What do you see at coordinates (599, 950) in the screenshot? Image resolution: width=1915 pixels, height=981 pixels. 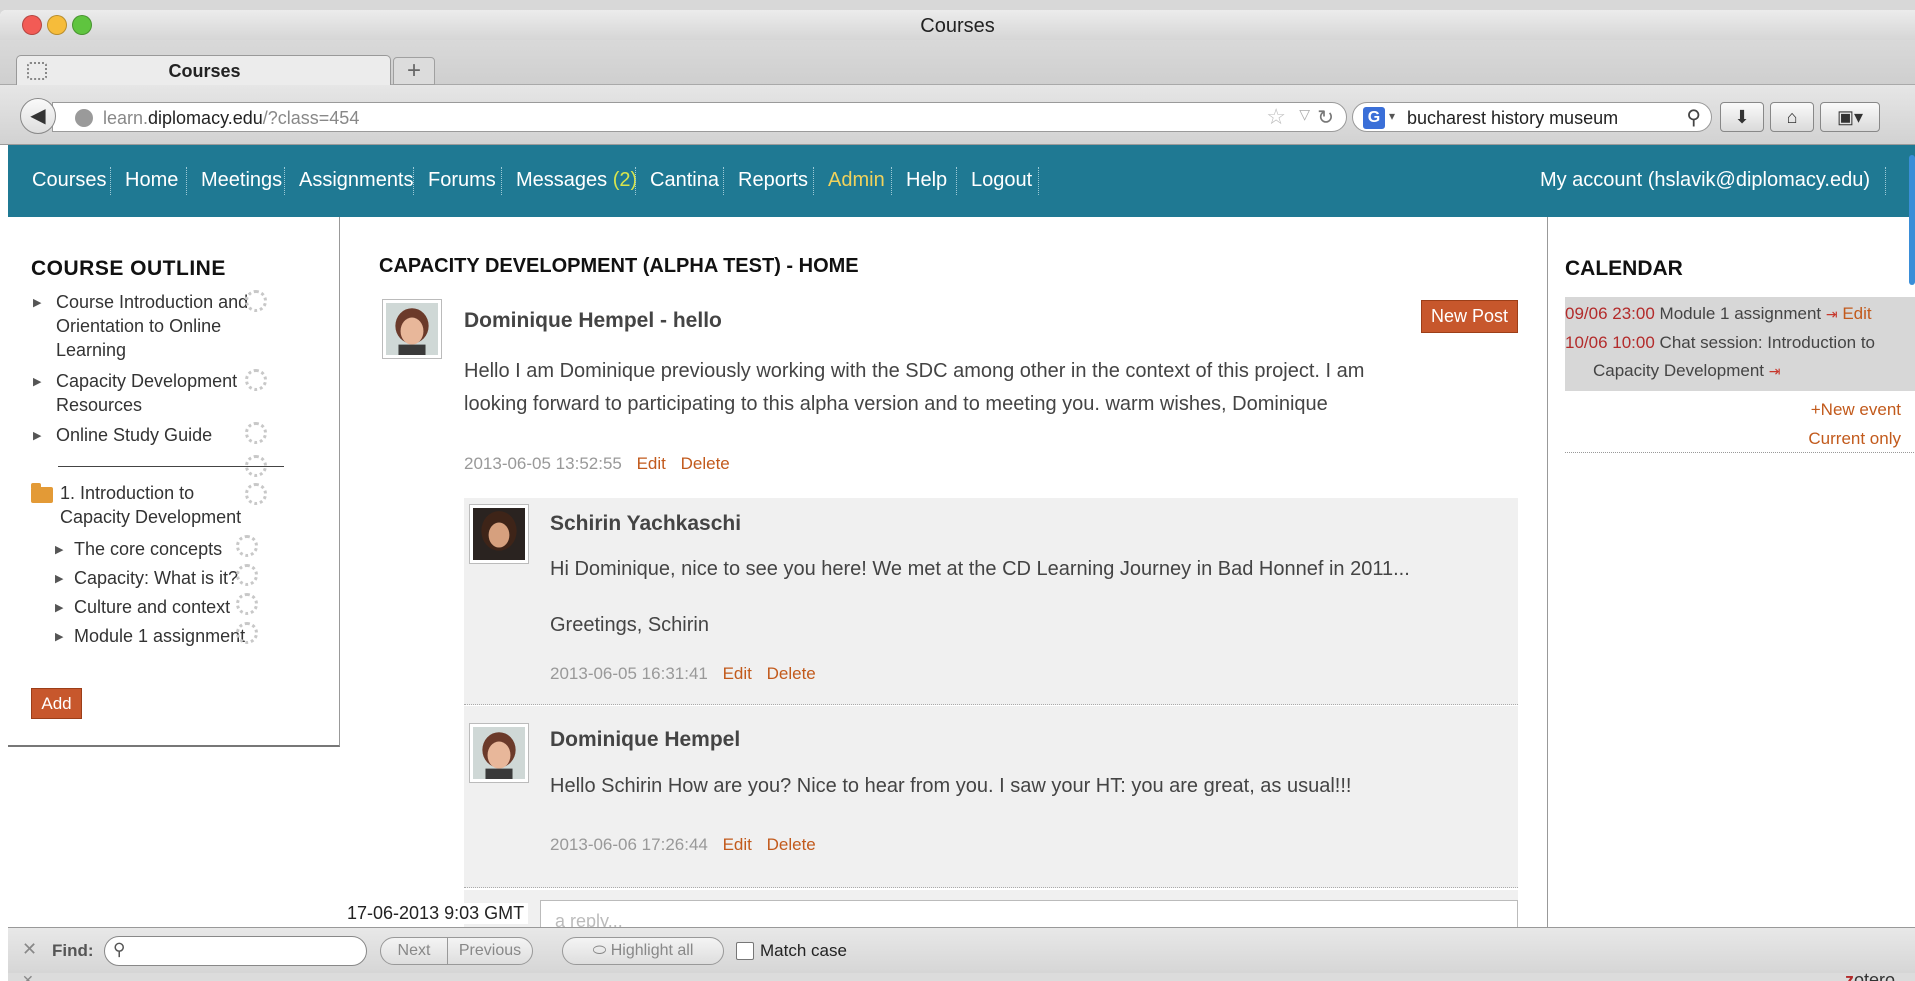 I see `highlight-icon: ⬭` at bounding box center [599, 950].